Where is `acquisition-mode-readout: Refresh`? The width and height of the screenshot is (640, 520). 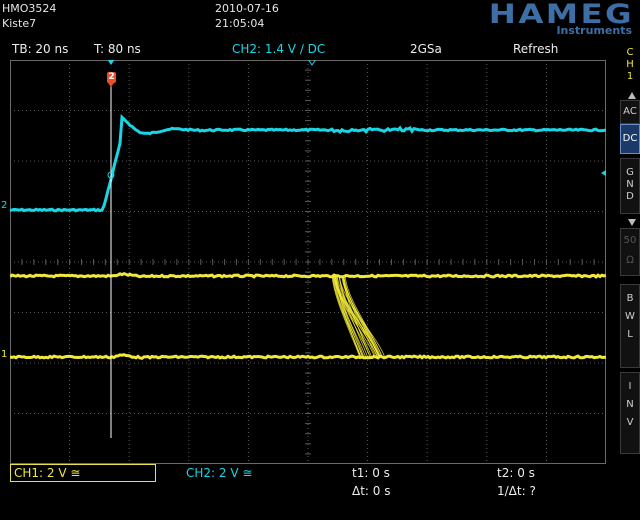 acquisition-mode-readout: Refresh is located at coordinates (535, 49).